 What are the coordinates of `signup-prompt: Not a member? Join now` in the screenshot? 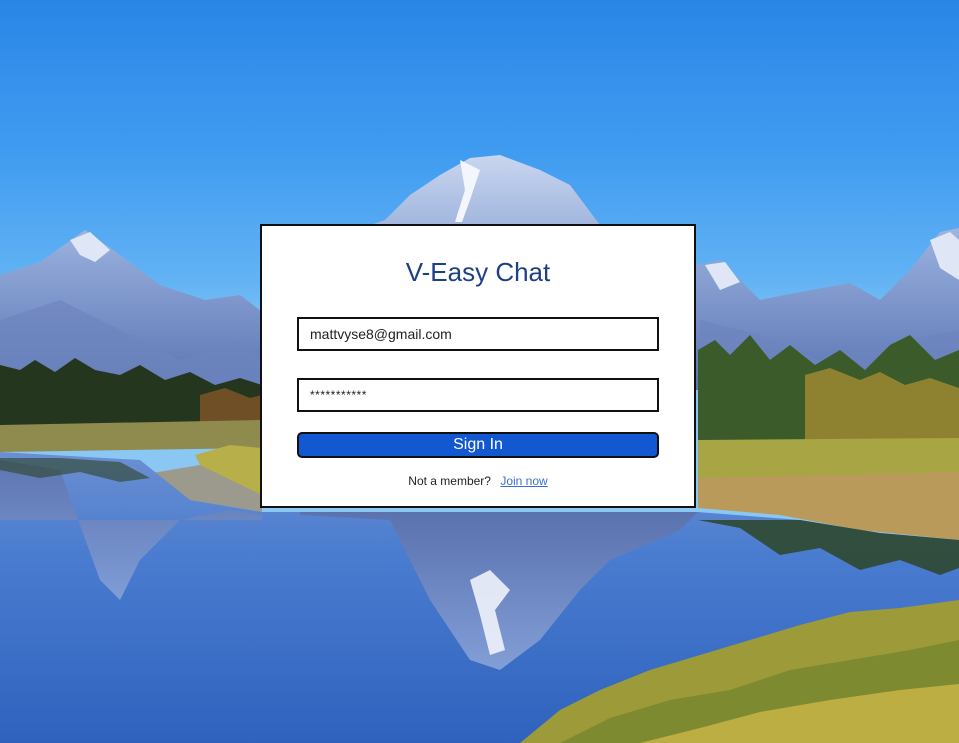 It's located at (478, 481).